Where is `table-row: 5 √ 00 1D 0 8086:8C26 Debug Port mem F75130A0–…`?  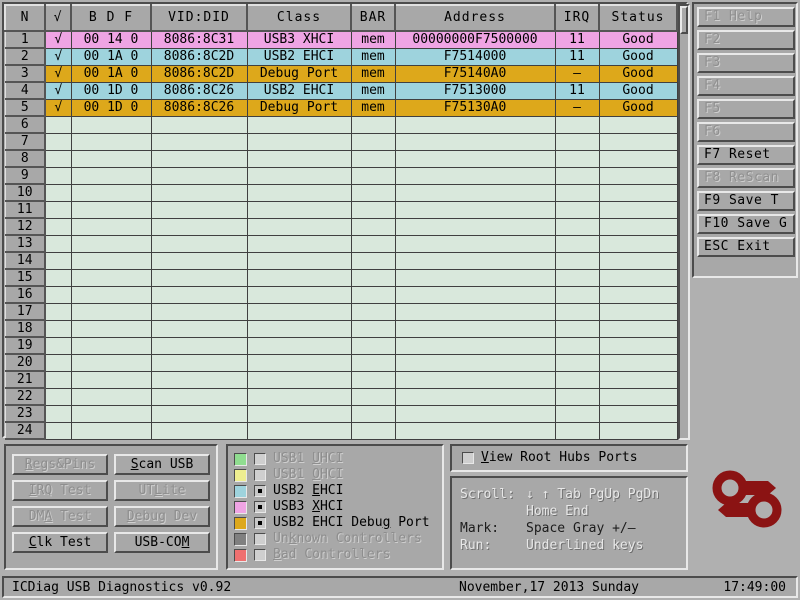 table-row: 5 √ 00 1D 0 8086:8C26 Debug Port mem F75130A0–… is located at coordinates (341, 107).